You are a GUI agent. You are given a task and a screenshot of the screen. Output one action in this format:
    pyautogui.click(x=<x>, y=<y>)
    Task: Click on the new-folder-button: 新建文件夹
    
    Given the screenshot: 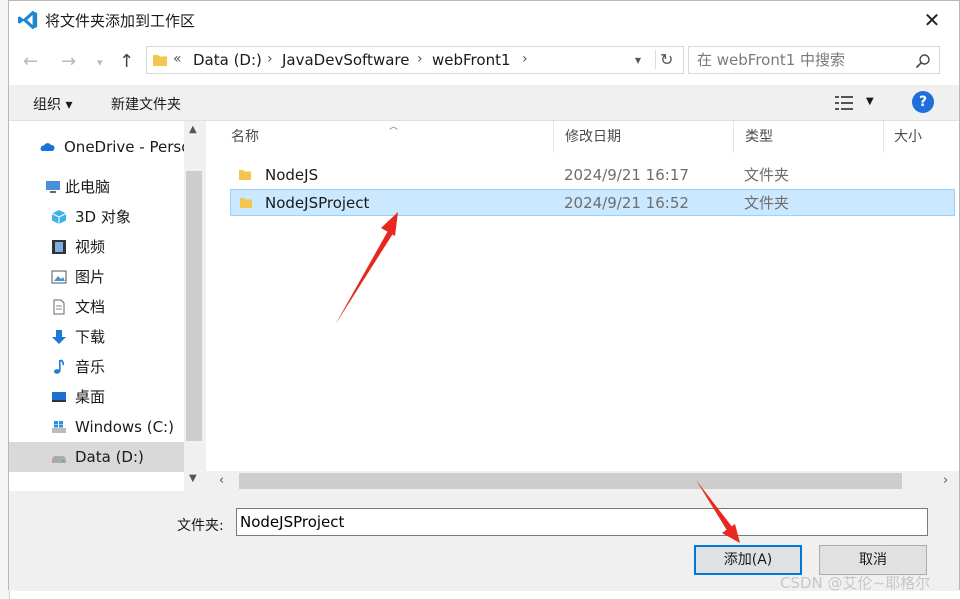 What is the action you would take?
    pyautogui.click(x=146, y=104)
    